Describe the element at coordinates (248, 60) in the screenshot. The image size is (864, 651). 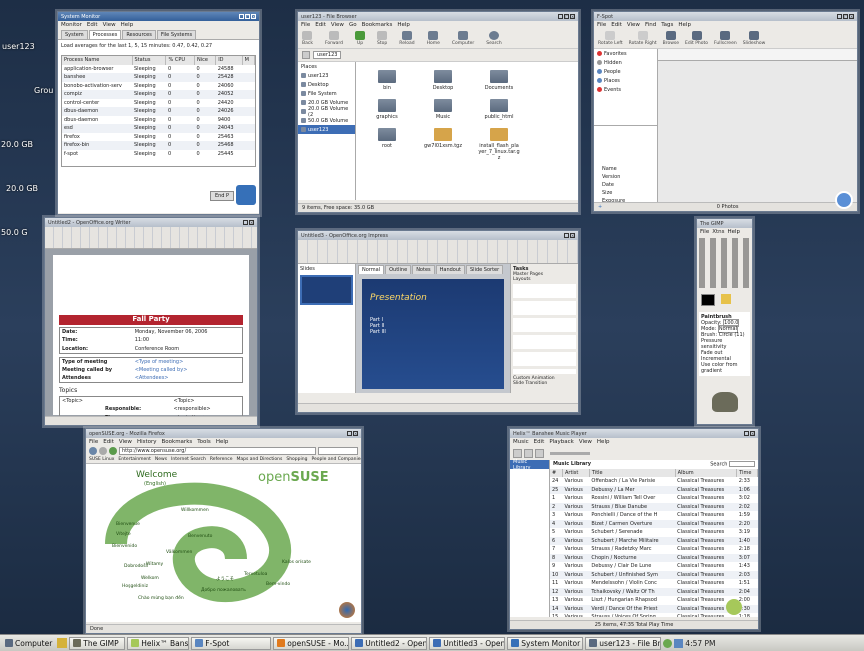
I see `col-memory: M` at that location.